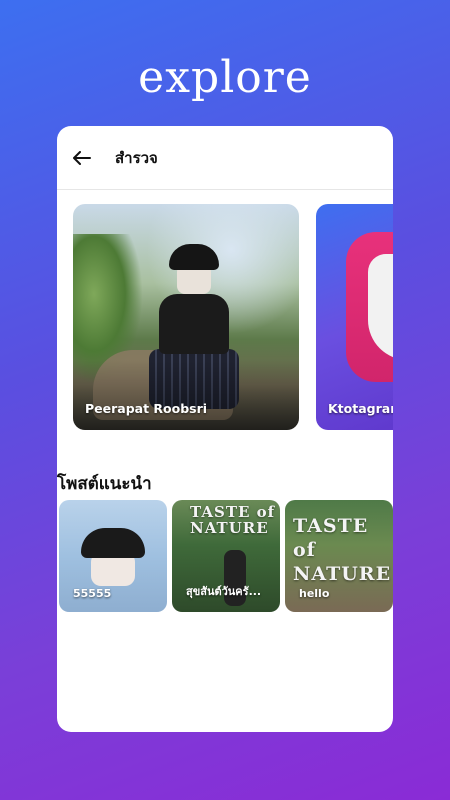 The height and width of the screenshot is (800, 450). Describe the element at coordinates (146, 408) in the screenshot. I see `featured-card-label: Peerapat Roobsri` at that location.